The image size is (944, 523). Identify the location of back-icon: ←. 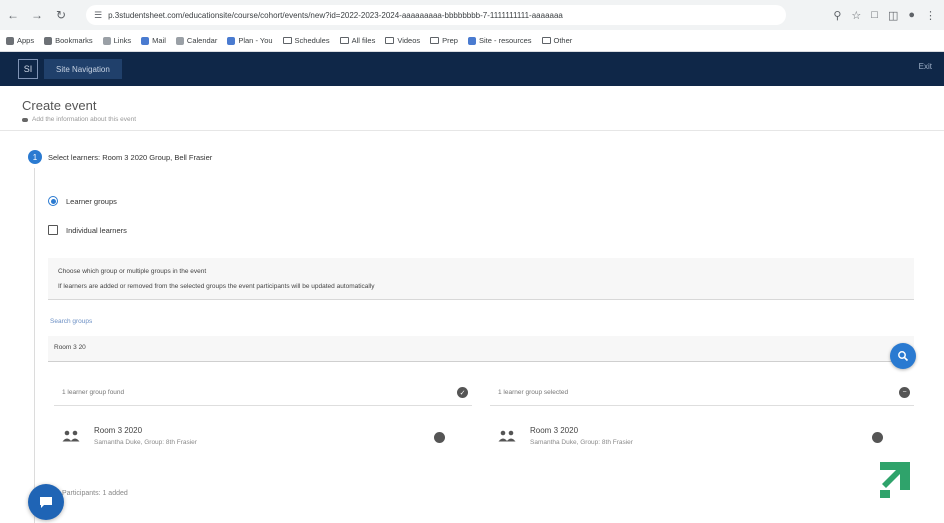
(13, 15).